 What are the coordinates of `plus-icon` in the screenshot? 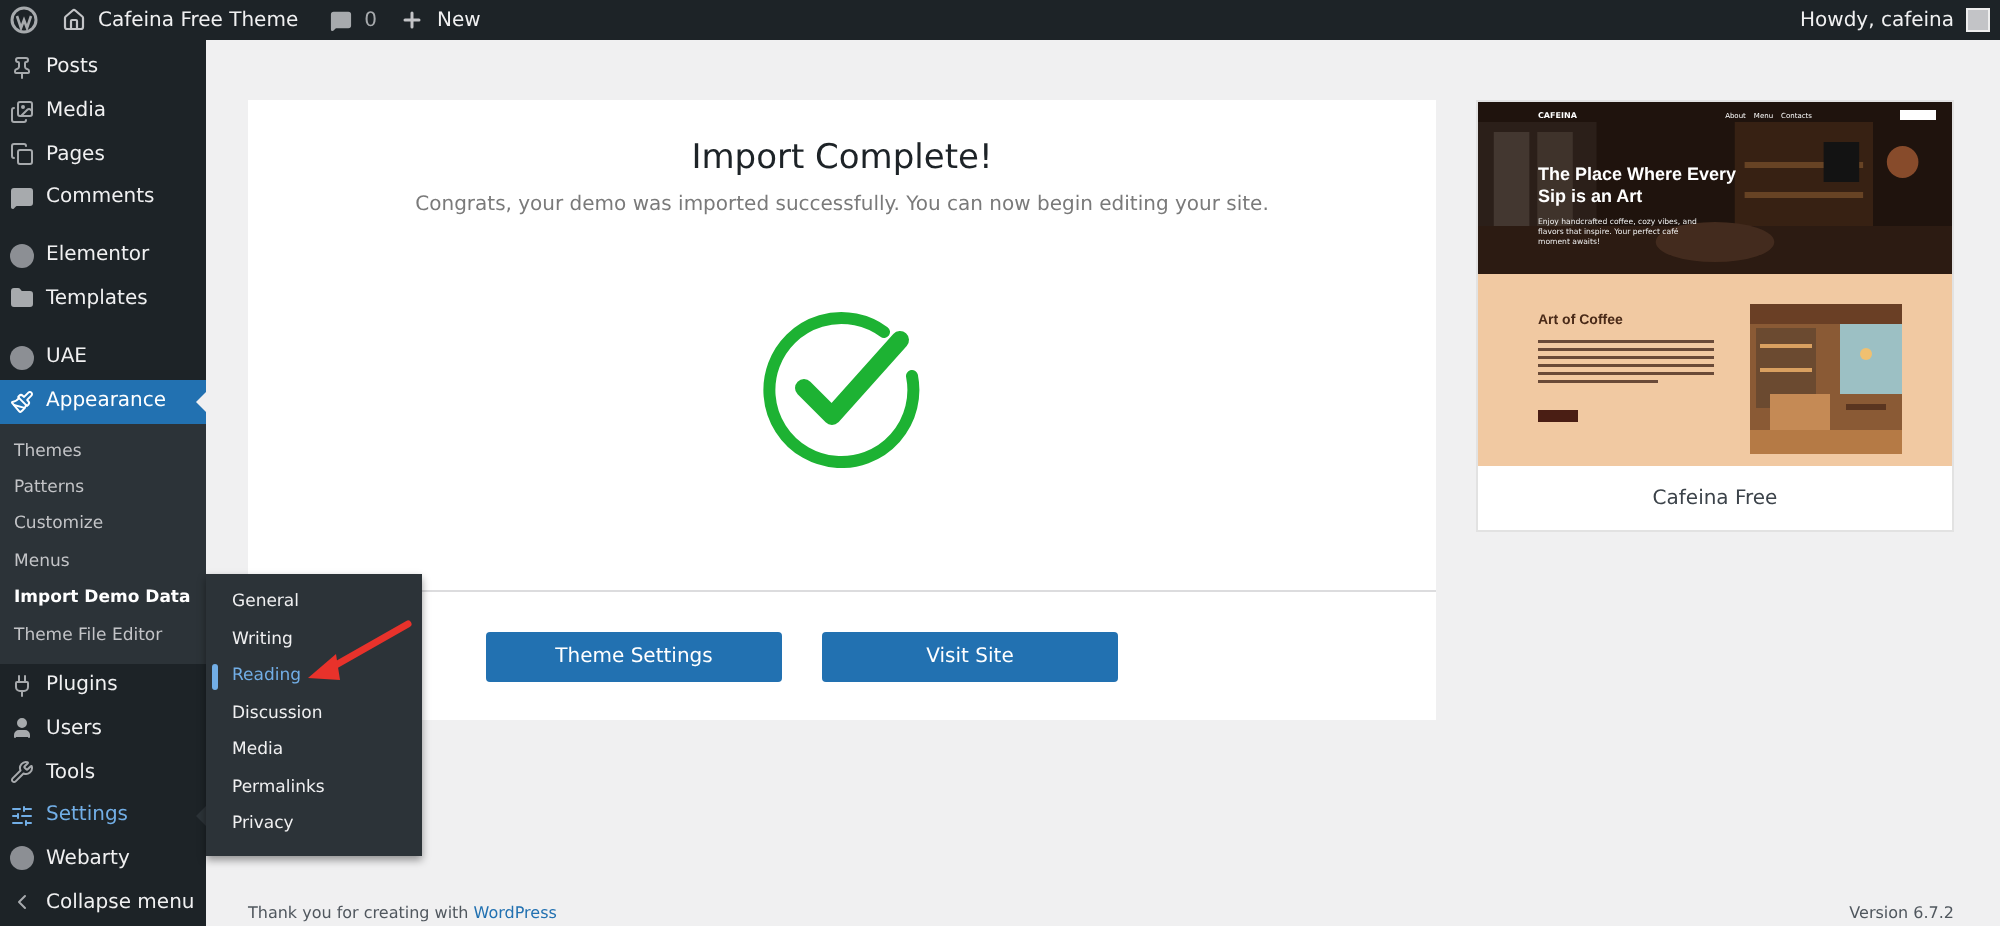 It's located at (412, 20).